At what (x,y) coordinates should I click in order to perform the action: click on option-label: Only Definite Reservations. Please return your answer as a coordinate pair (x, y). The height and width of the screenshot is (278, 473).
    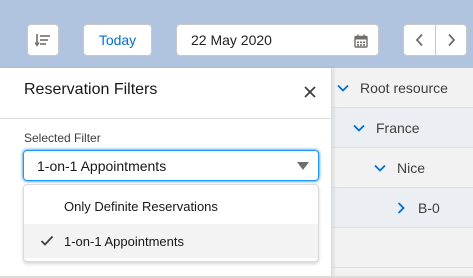
    Looking at the image, I should click on (141, 206).